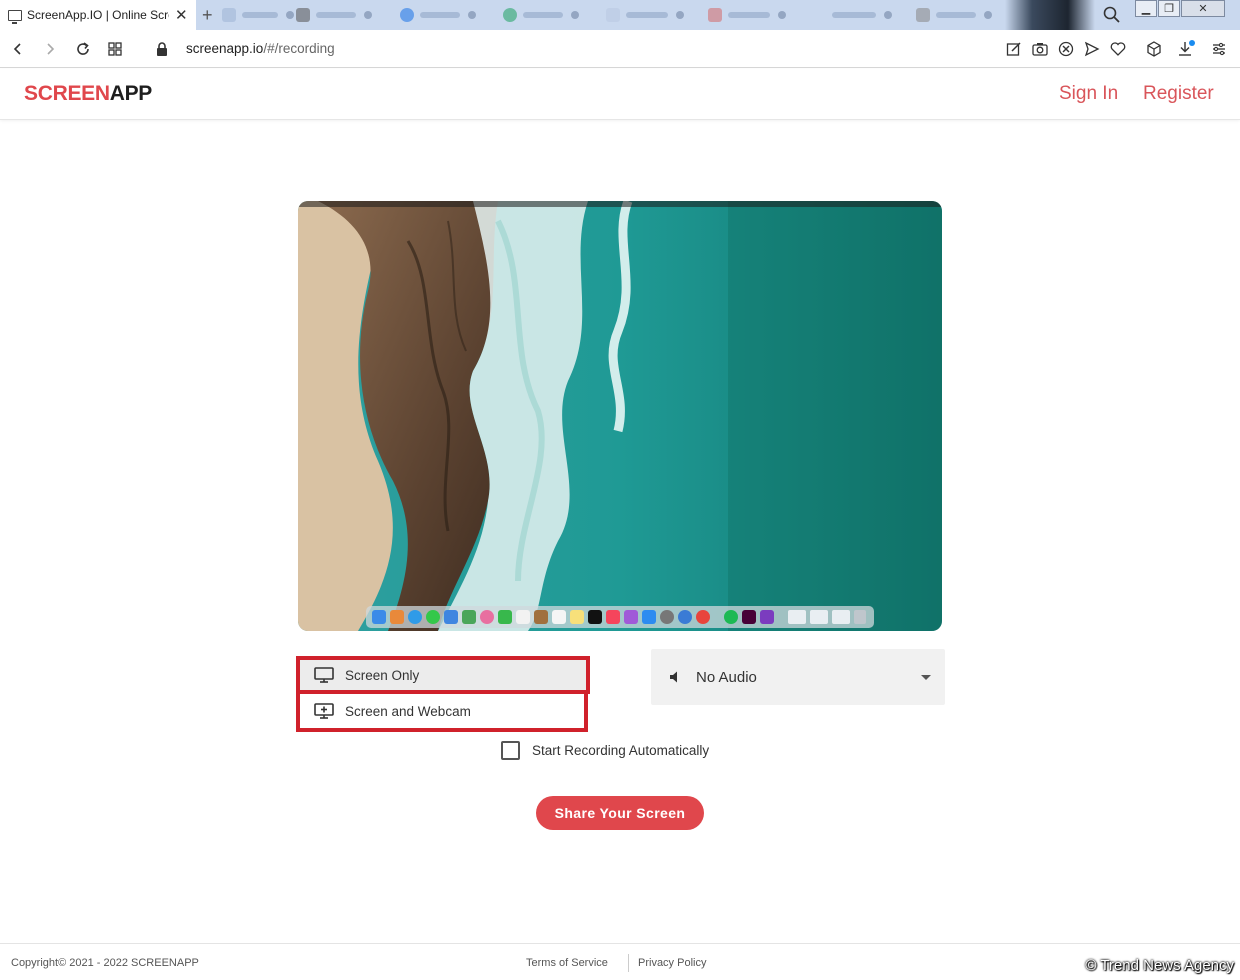 This screenshot has width=1240, height=980. What do you see at coordinates (443, 675) in the screenshot?
I see `screen-only-option: Screen Only` at bounding box center [443, 675].